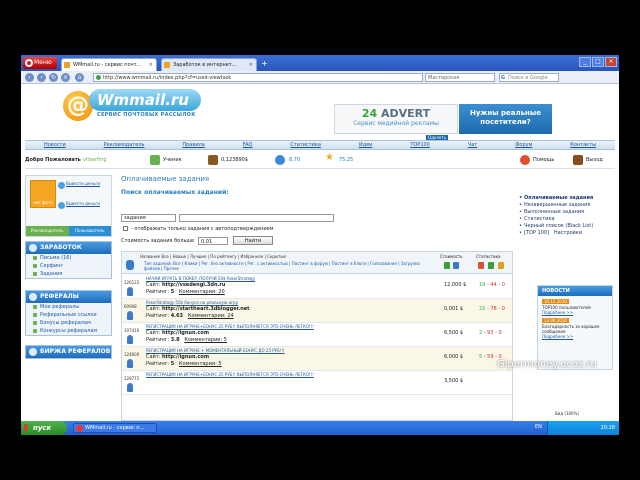  I want to click on home-icon: ⌂, so click(79, 77).